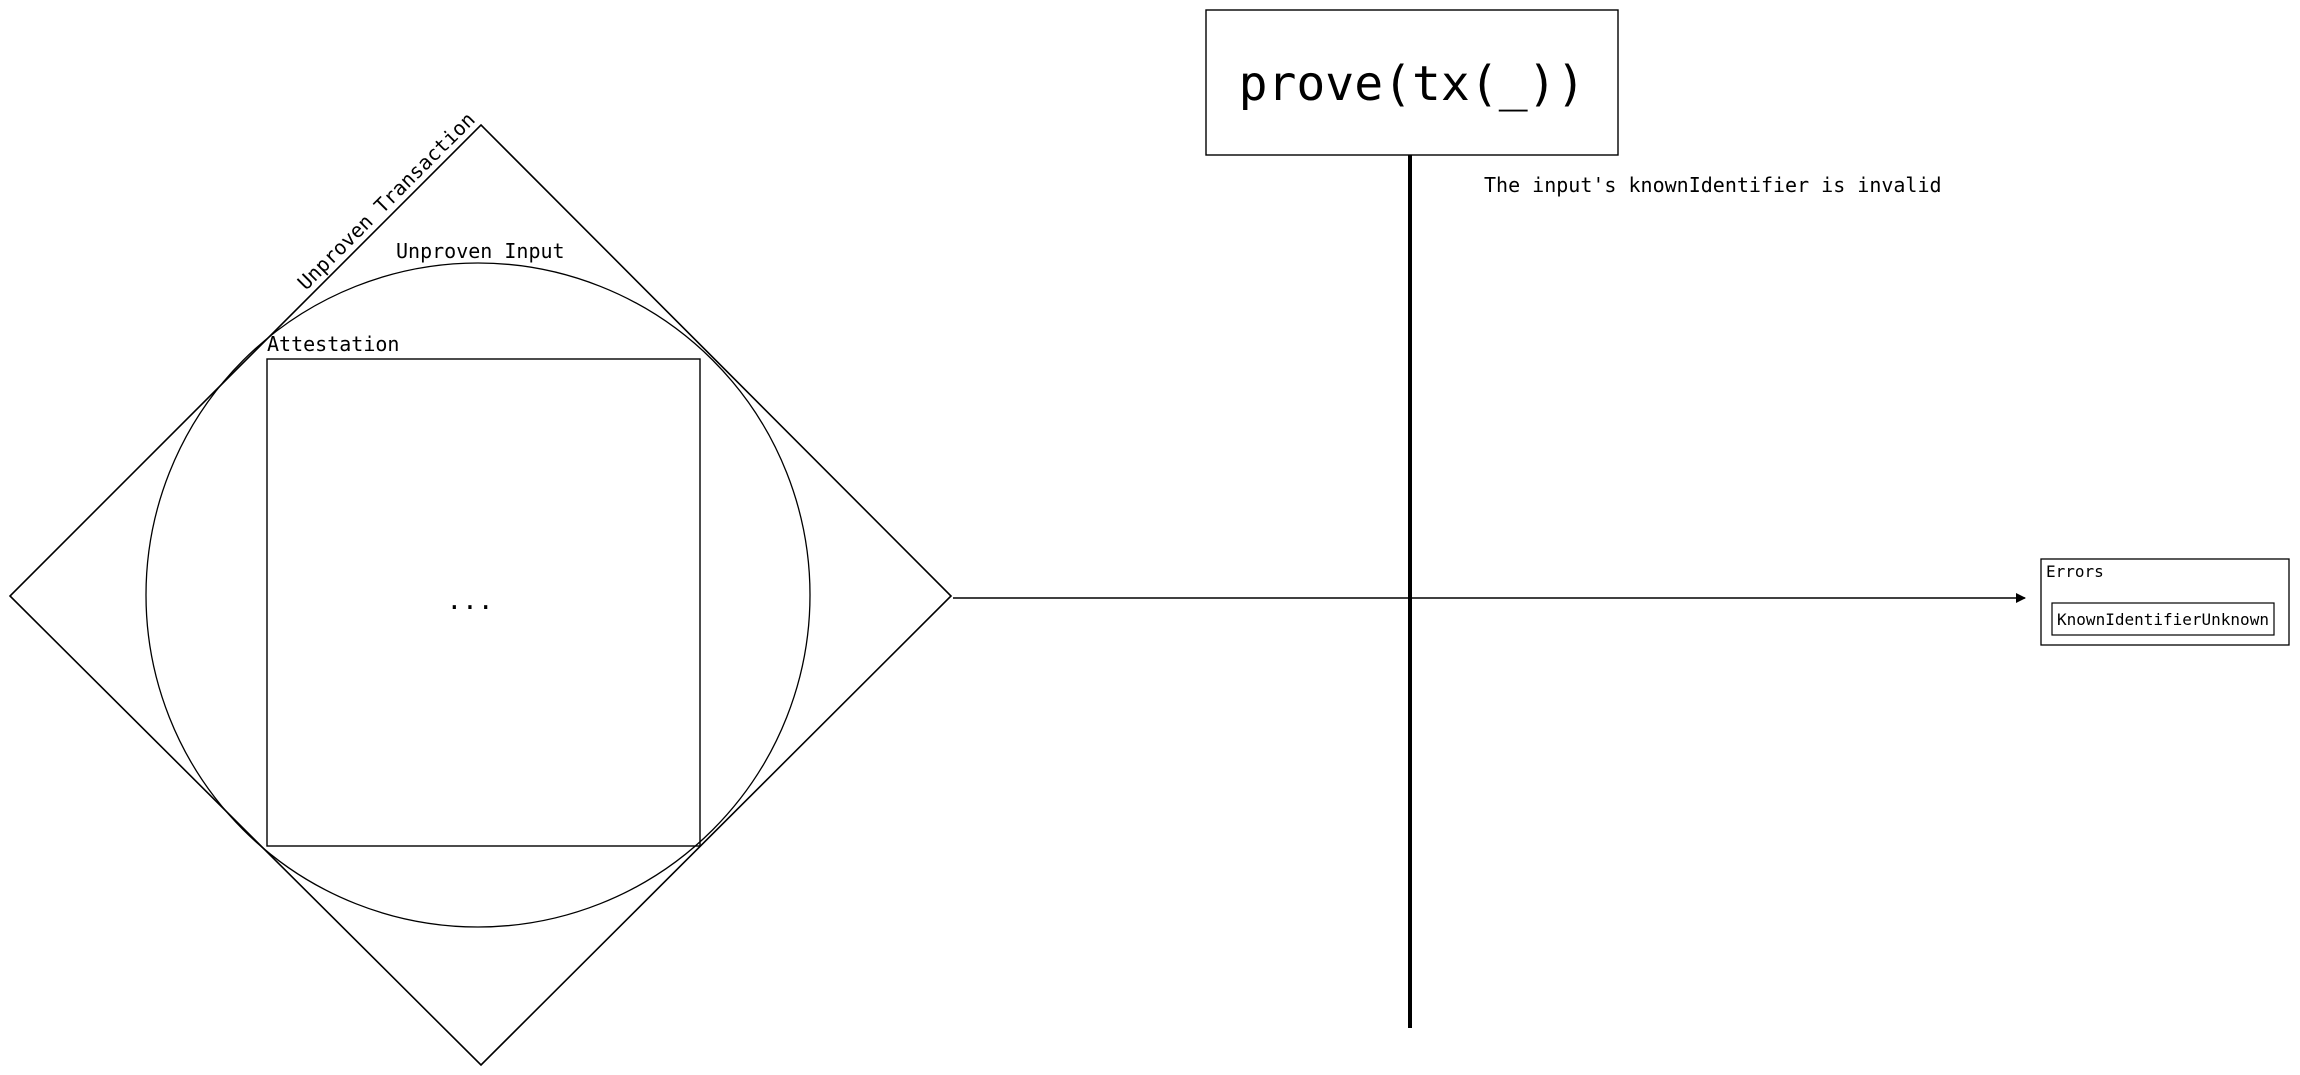 The image size is (2300, 1075). I want to click on error-item-known-identifier-unknown: KnownIdentifierUnknown, so click(2163, 619).